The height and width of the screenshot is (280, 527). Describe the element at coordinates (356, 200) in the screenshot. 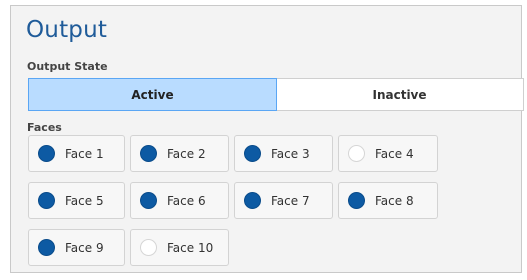

I see `face-8-radio` at that location.